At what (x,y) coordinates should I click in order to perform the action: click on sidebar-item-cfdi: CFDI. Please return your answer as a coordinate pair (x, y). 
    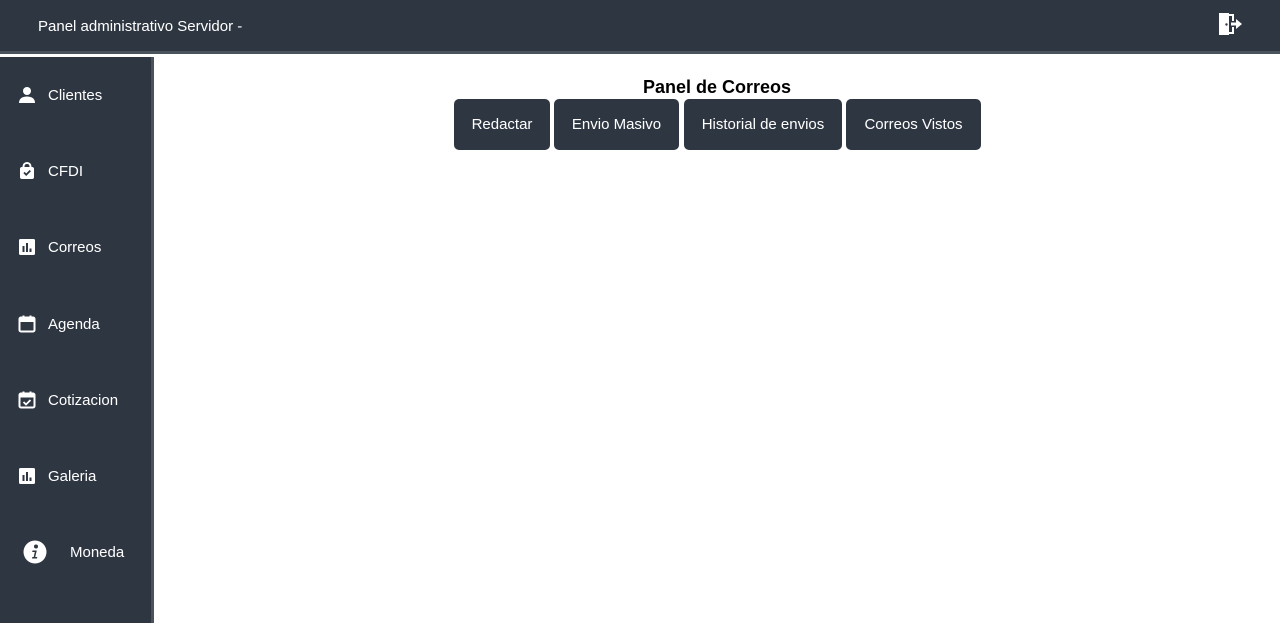
    Looking at the image, I should click on (75, 171).